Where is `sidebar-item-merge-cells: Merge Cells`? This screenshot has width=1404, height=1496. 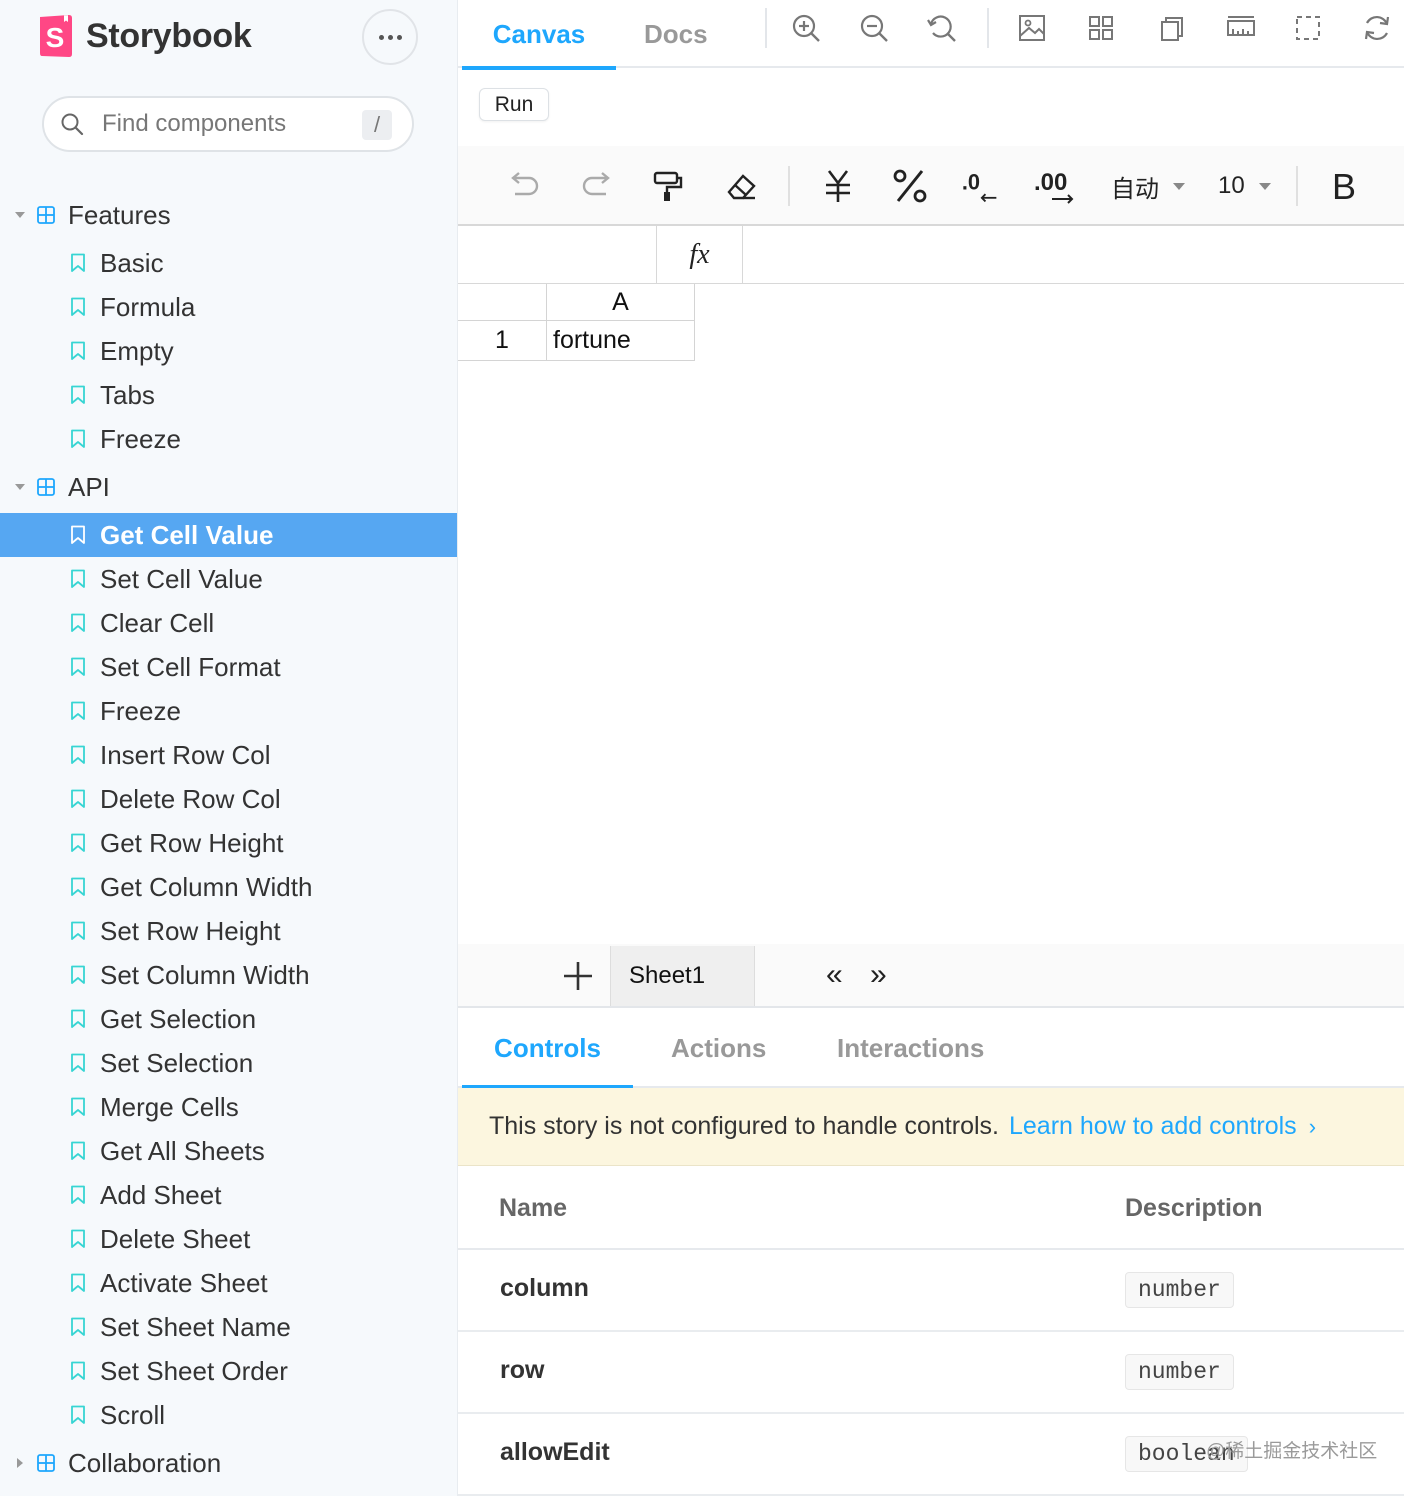
sidebar-item-merge-cells: Merge Cells is located at coordinates (228, 1107).